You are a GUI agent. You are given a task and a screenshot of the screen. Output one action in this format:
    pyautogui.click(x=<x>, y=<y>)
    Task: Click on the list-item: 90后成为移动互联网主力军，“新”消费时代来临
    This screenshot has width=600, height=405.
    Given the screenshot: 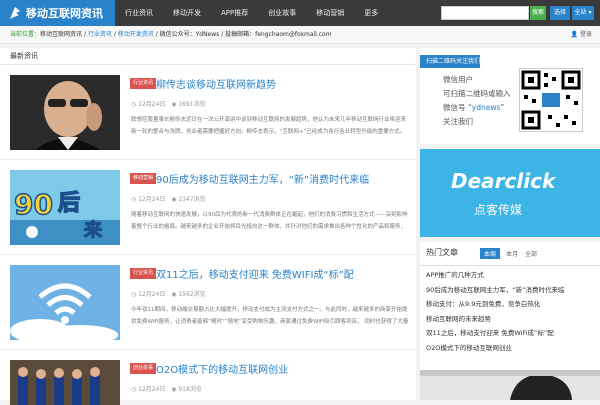 What is the action you would take?
    pyautogui.click(x=510, y=290)
    